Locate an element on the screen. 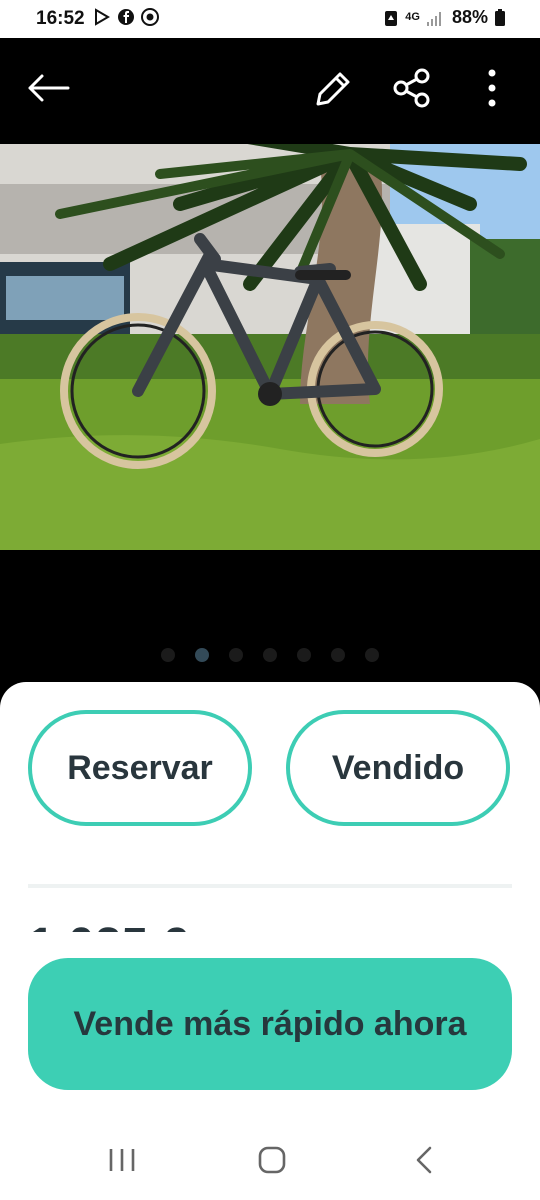 The image size is (540, 1200). edit-button is located at coordinates (332, 88).